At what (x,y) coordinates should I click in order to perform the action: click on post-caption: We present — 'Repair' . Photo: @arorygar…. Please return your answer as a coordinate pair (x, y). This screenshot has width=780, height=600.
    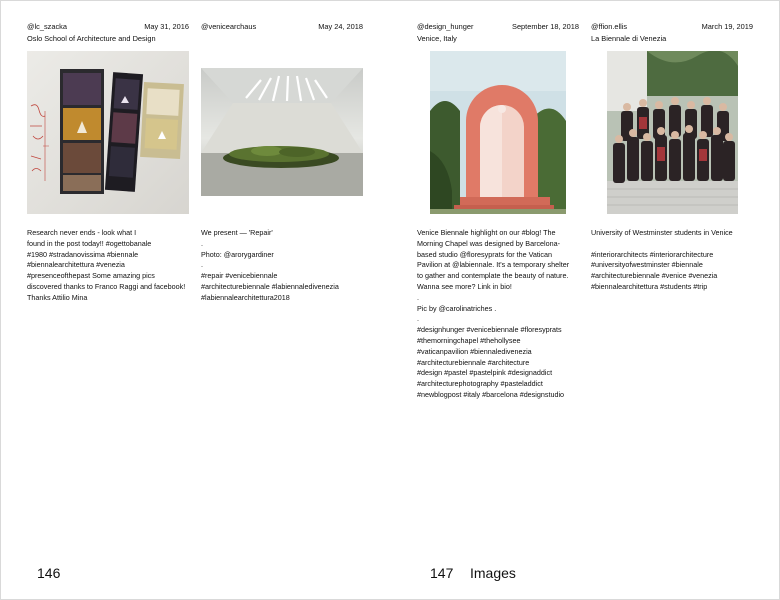
    Looking at the image, I should click on (286, 266).